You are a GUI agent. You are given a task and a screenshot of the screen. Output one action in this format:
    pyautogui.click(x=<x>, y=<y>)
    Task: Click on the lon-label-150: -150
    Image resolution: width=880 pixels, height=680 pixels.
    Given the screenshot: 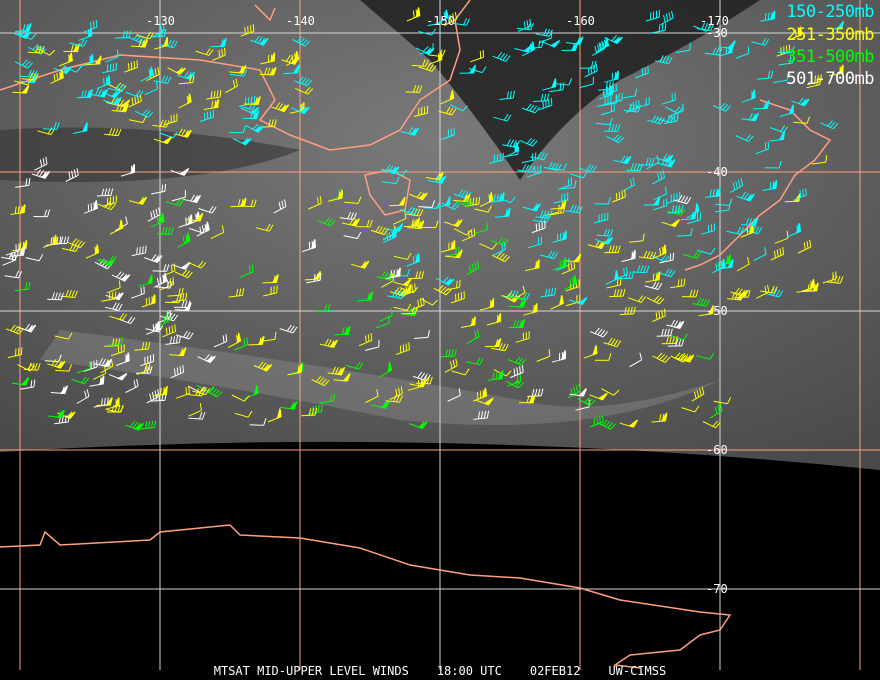 What is the action you would take?
    pyautogui.click(x=440, y=21)
    